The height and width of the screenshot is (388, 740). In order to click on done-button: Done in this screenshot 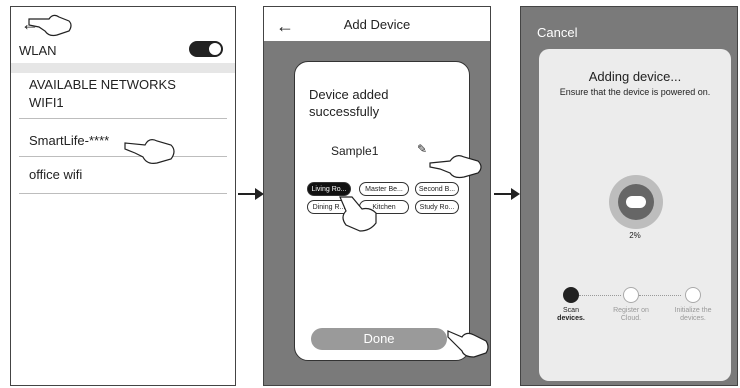, I will do `click(379, 339)`.